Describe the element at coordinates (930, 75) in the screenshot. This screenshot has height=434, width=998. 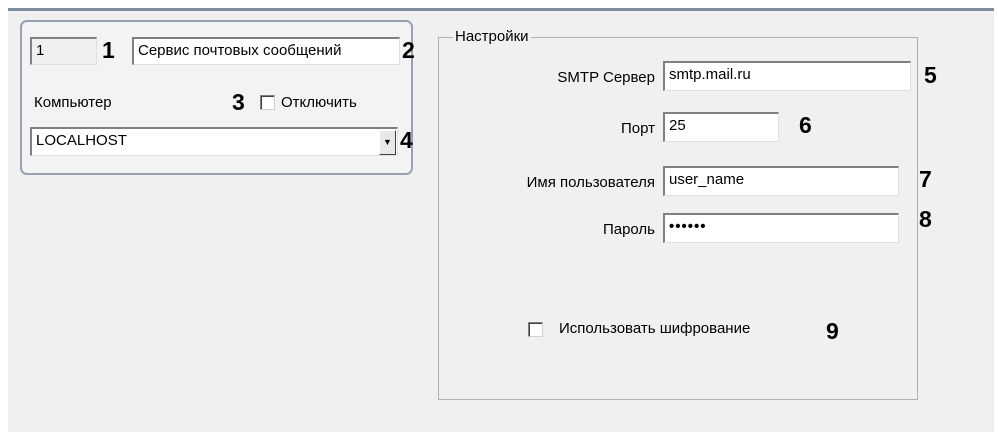
I see `callout-5: 5` at that location.